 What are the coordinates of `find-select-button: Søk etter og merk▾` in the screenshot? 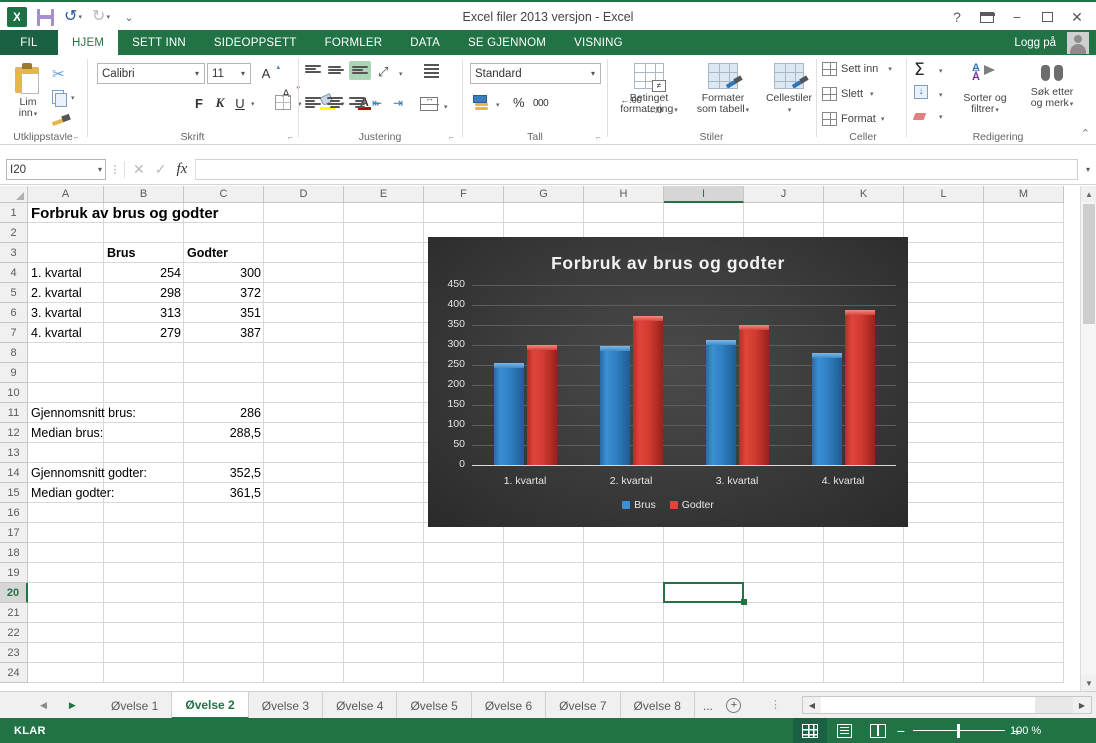 It's located at (1052, 86).